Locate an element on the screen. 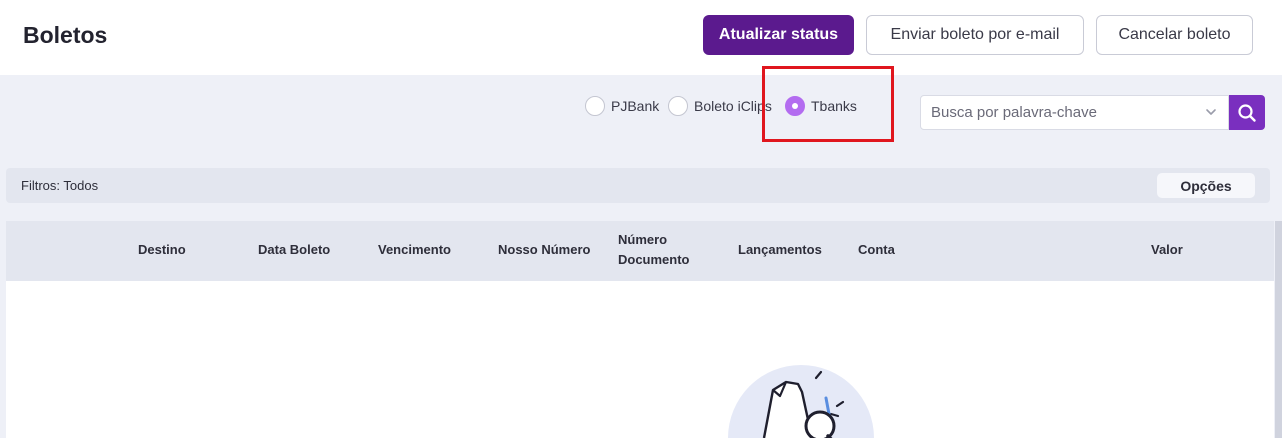 This screenshot has width=1282, height=438. column-header-data-boleto: Data Boleto is located at coordinates (294, 250).